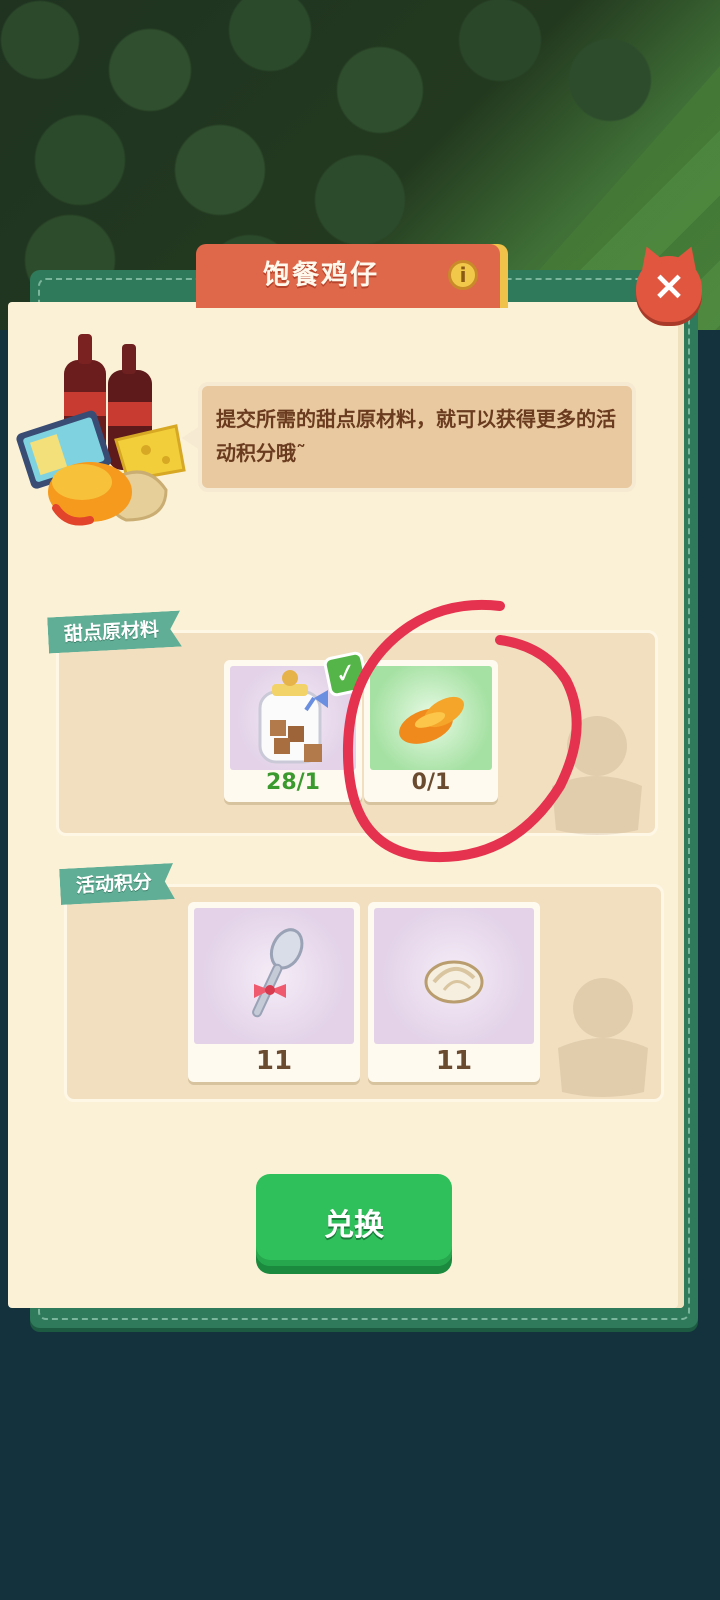 Image resolution: width=720 pixels, height=1600 pixels. What do you see at coordinates (321, 275) in the screenshot?
I see `dialog-title: 饱餐鸡仔` at bounding box center [321, 275].